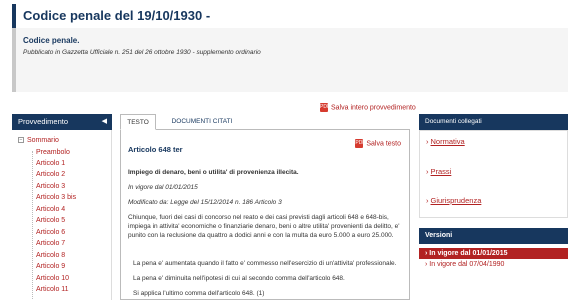 Image resolution: width=568 pixels, height=300 pixels. I want to click on tab-testo: TESTO, so click(138, 122).